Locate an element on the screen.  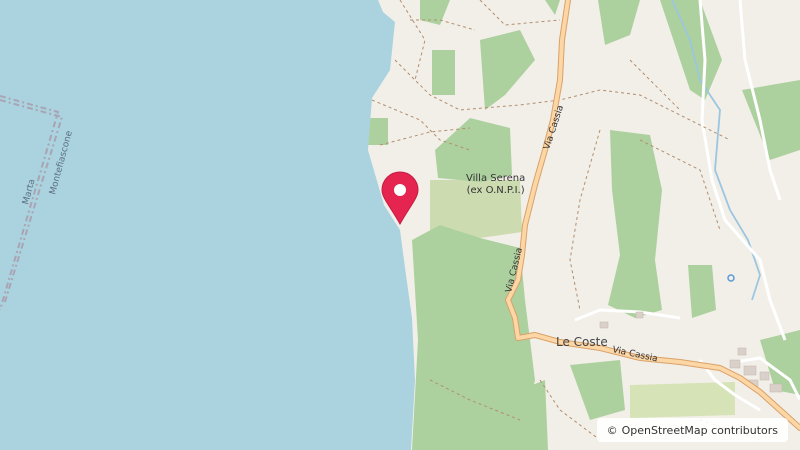
map-attribution: © OpenStreetMap contributors is located at coordinates (692, 430).